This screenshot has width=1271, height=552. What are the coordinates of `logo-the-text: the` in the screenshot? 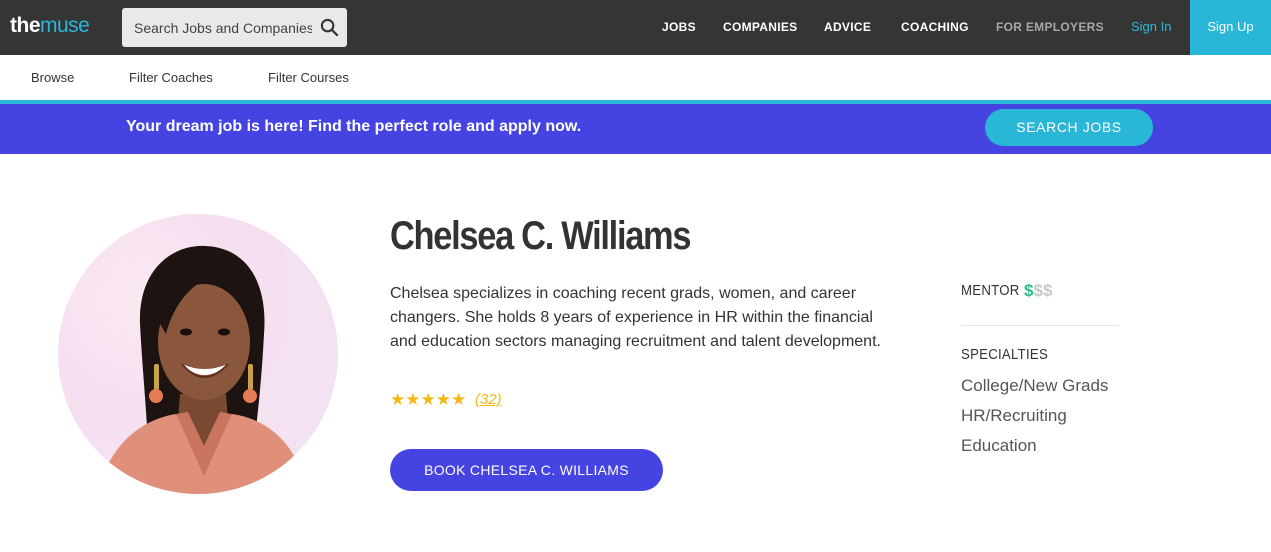 It's located at (25, 25).